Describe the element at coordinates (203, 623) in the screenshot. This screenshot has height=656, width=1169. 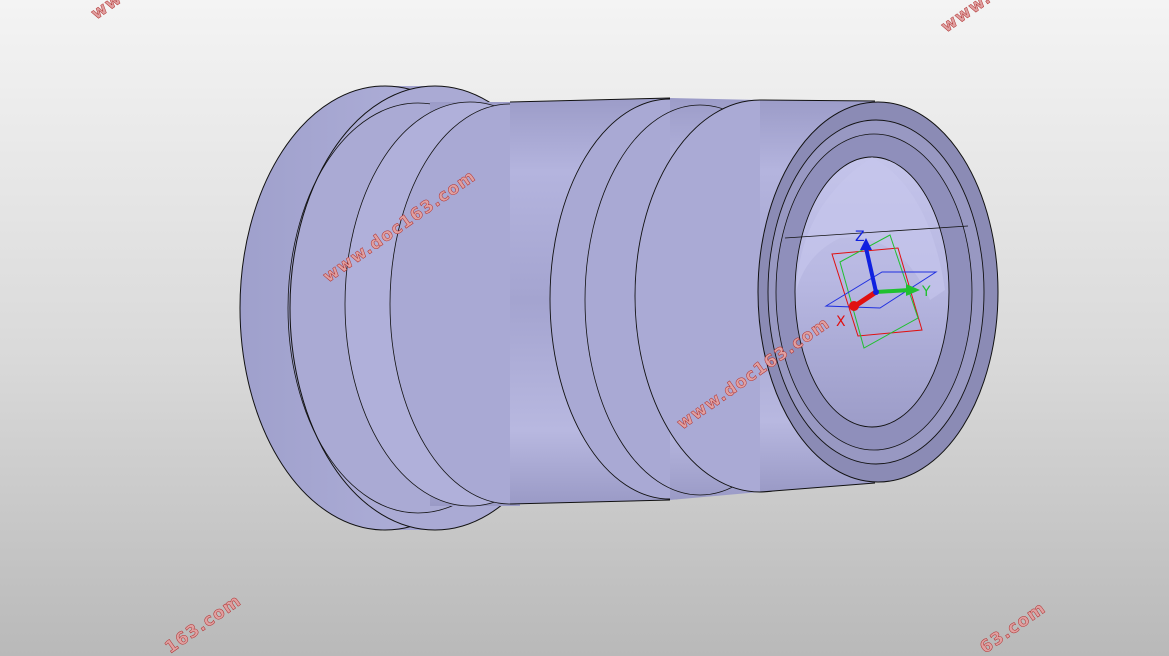
I see `watermark-bottom-left: 163.com` at that location.